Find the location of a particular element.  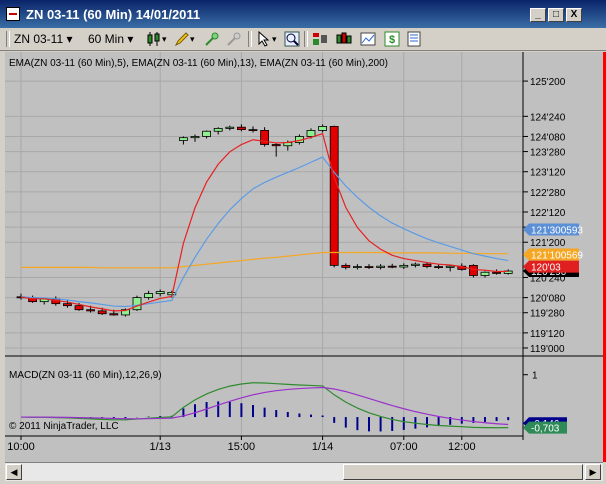

x-tick-label: 12:00 is located at coordinates (462, 447).